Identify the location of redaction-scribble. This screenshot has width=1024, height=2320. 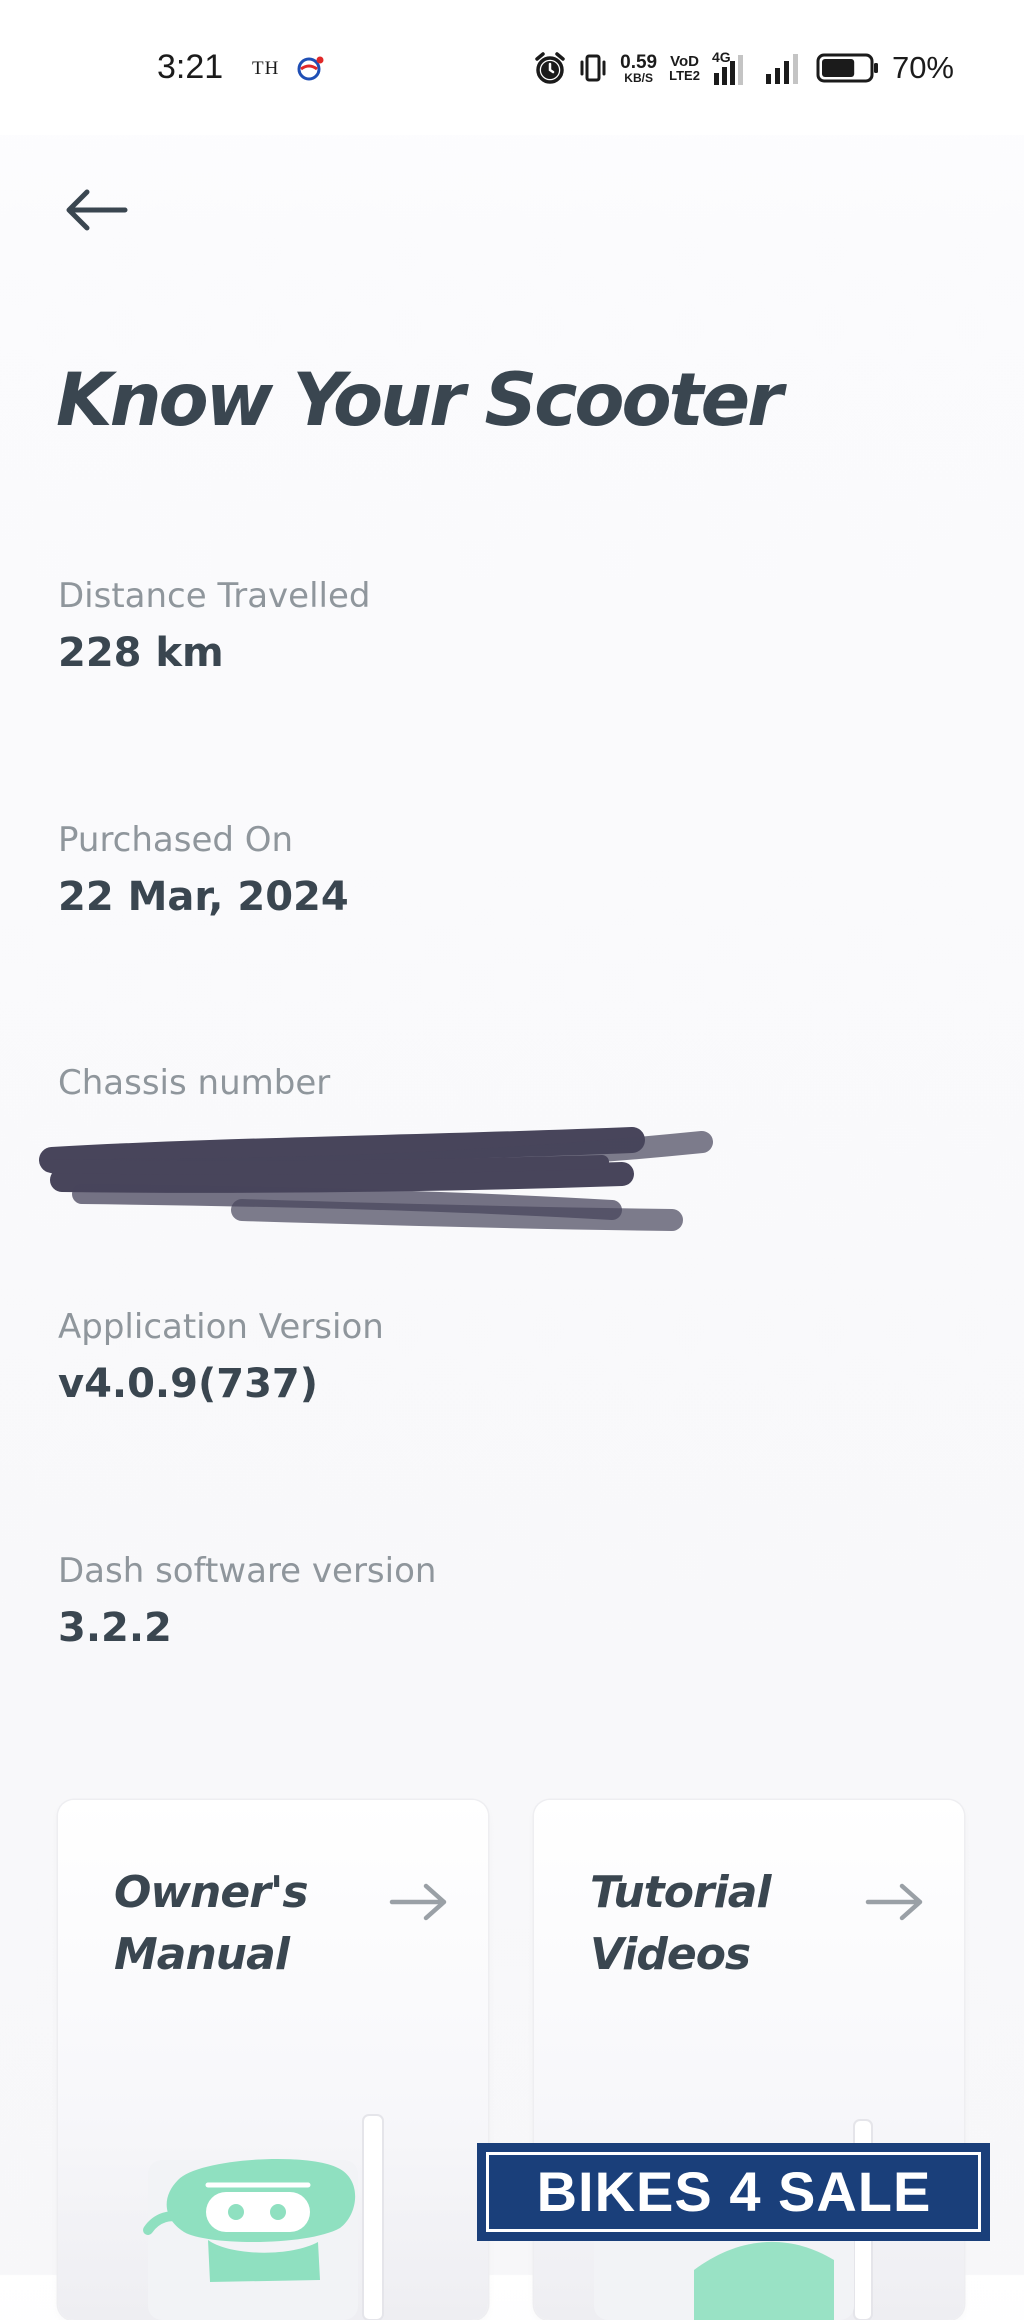
(376, 1179).